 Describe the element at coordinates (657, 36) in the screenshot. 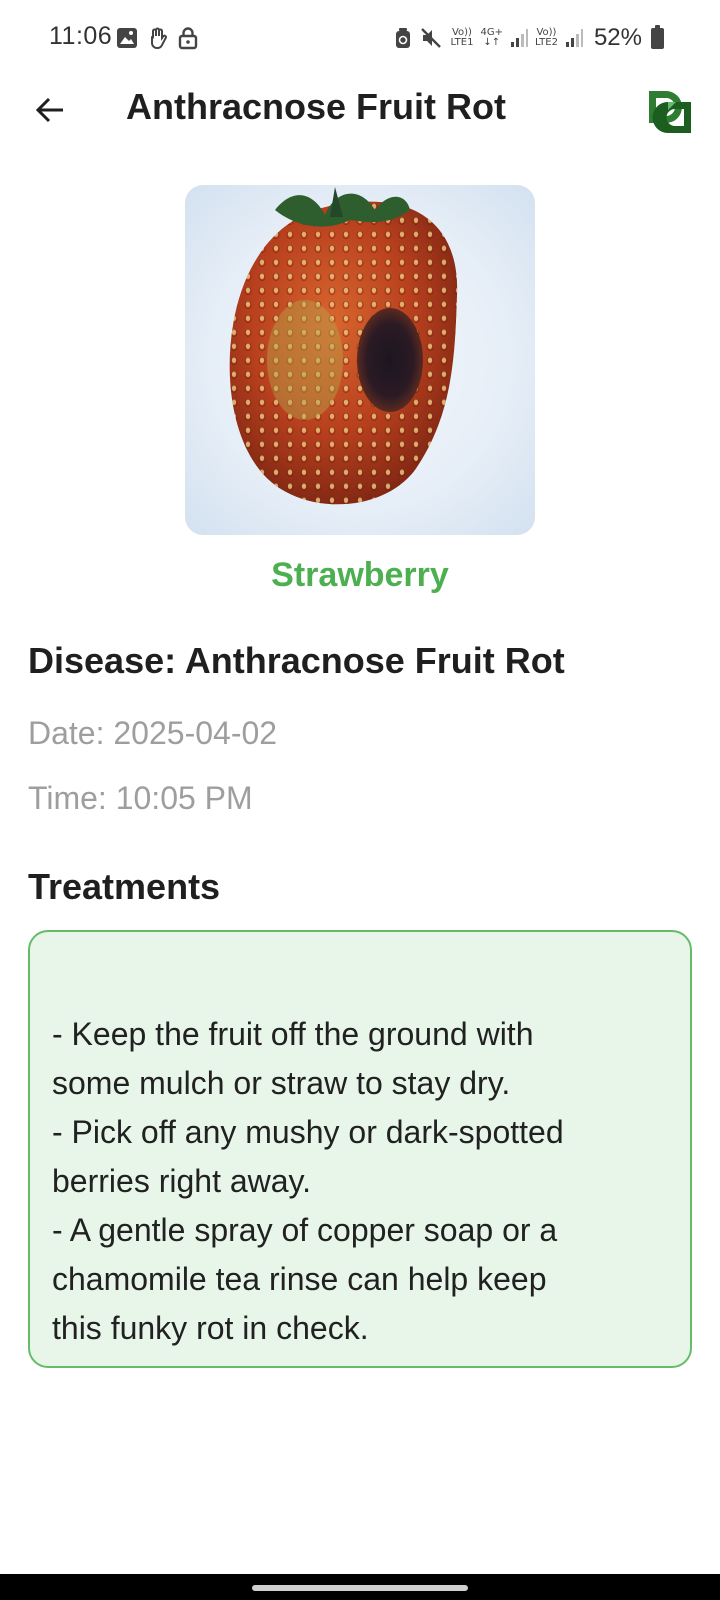

I see `battery-icon` at that location.